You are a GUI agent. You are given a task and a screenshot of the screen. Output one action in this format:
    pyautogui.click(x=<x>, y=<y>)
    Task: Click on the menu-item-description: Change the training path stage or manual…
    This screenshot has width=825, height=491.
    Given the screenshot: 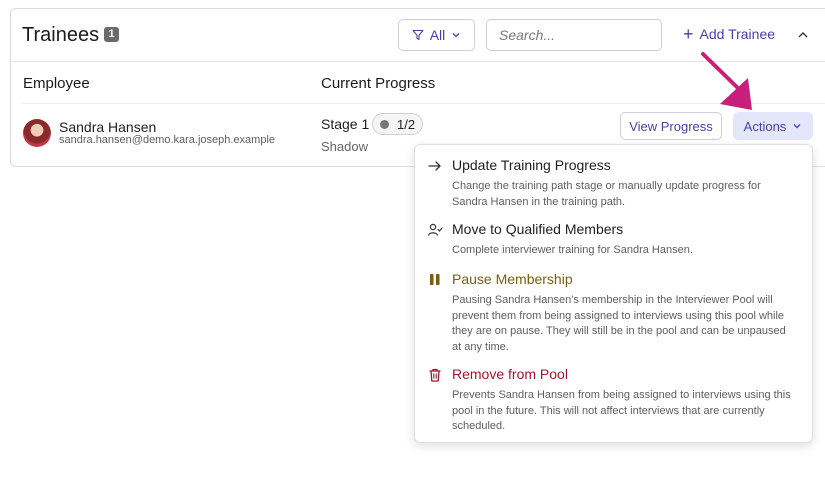 What is the action you would take?
    pyautogui.click(x=606, y=194)
    